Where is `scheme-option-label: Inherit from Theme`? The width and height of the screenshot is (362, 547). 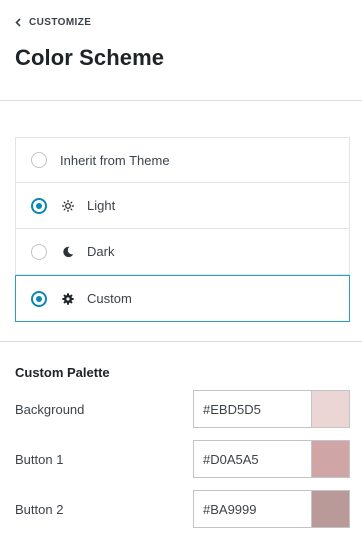 scheme-option-label: Inherit from Theme is located at coordinates (115, 160).